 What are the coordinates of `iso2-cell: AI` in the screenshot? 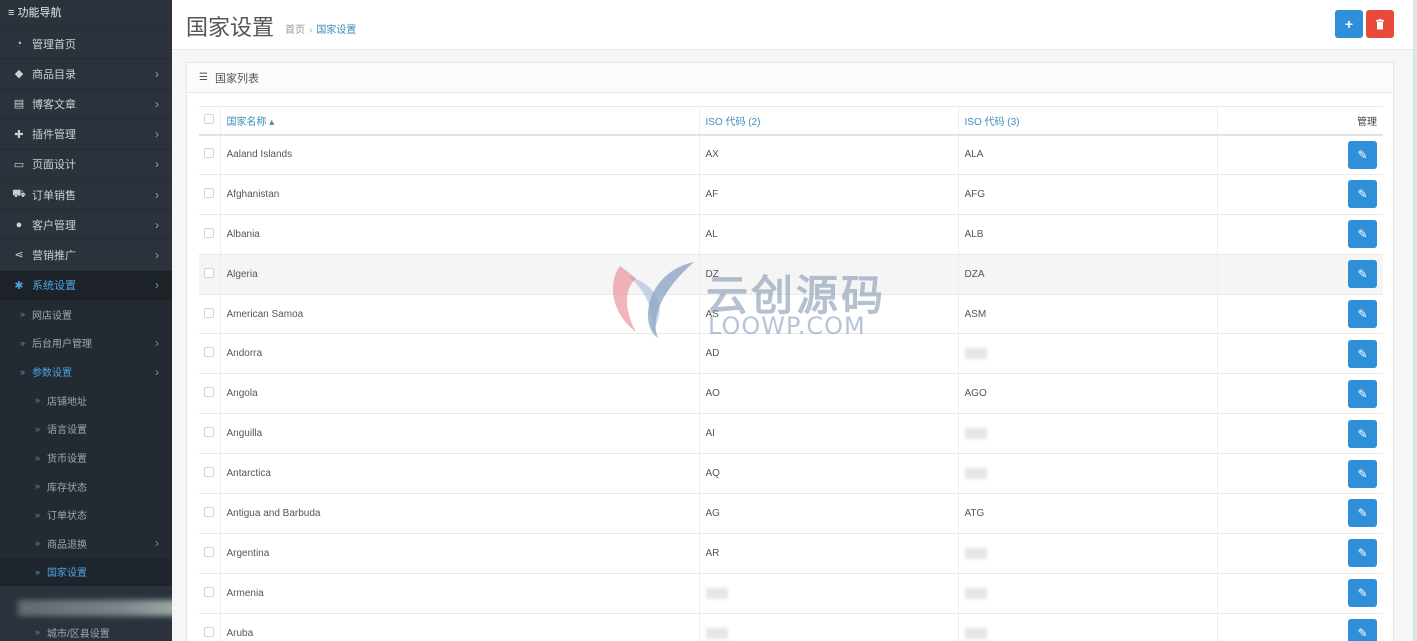 It's located at (829, 433).